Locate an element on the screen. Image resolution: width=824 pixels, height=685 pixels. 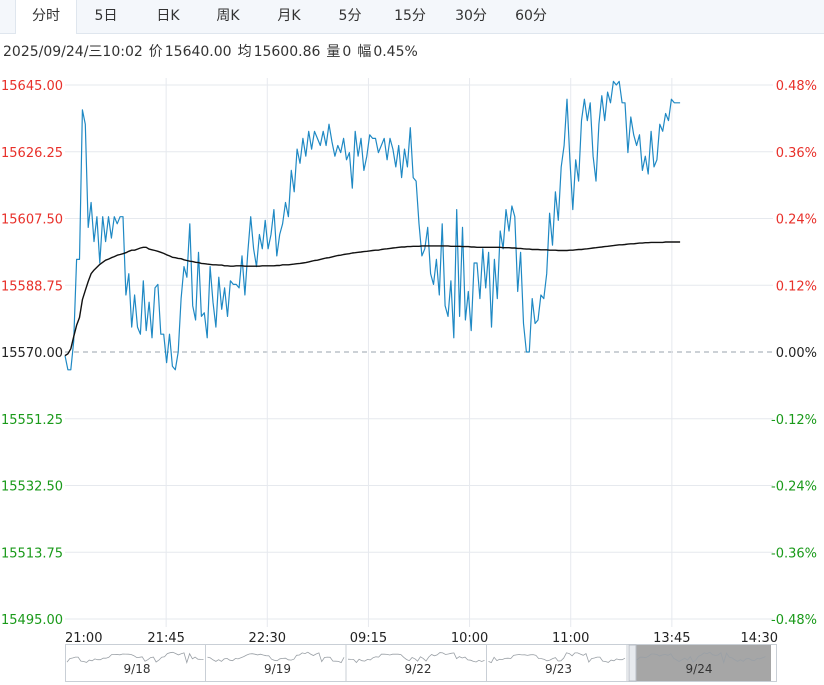
avg-value: 15600.86 is located at coordinates (287, 52).